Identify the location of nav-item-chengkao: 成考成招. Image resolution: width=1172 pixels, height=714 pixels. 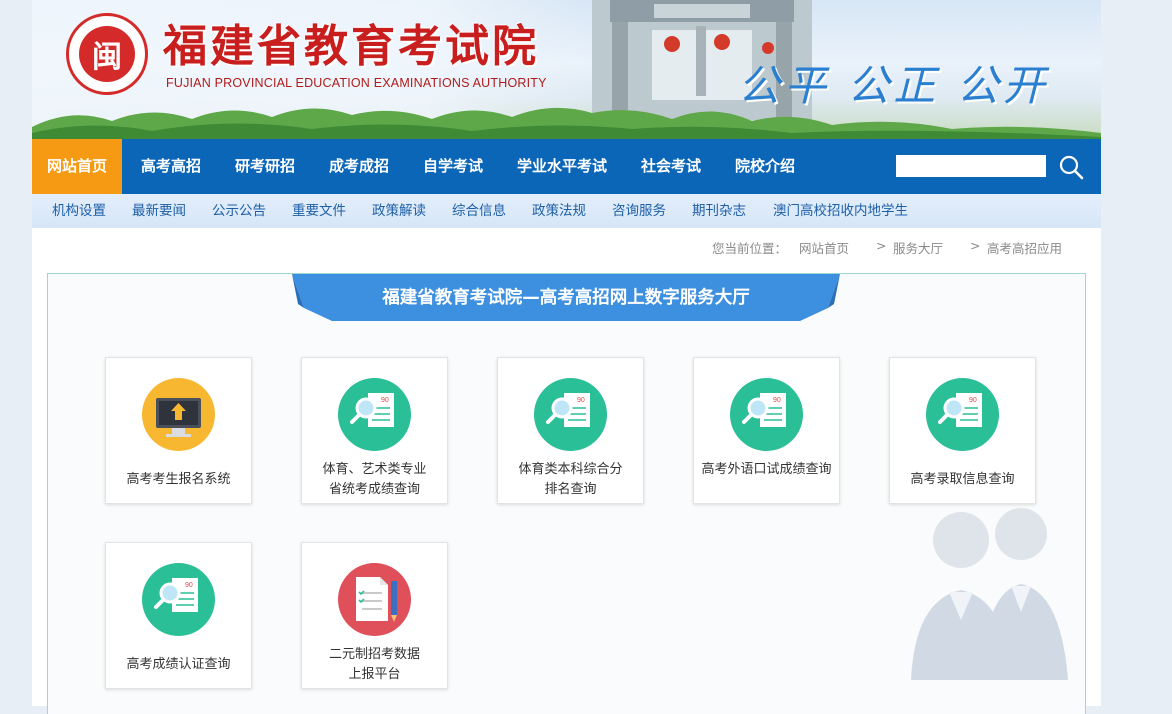
(359, 166).